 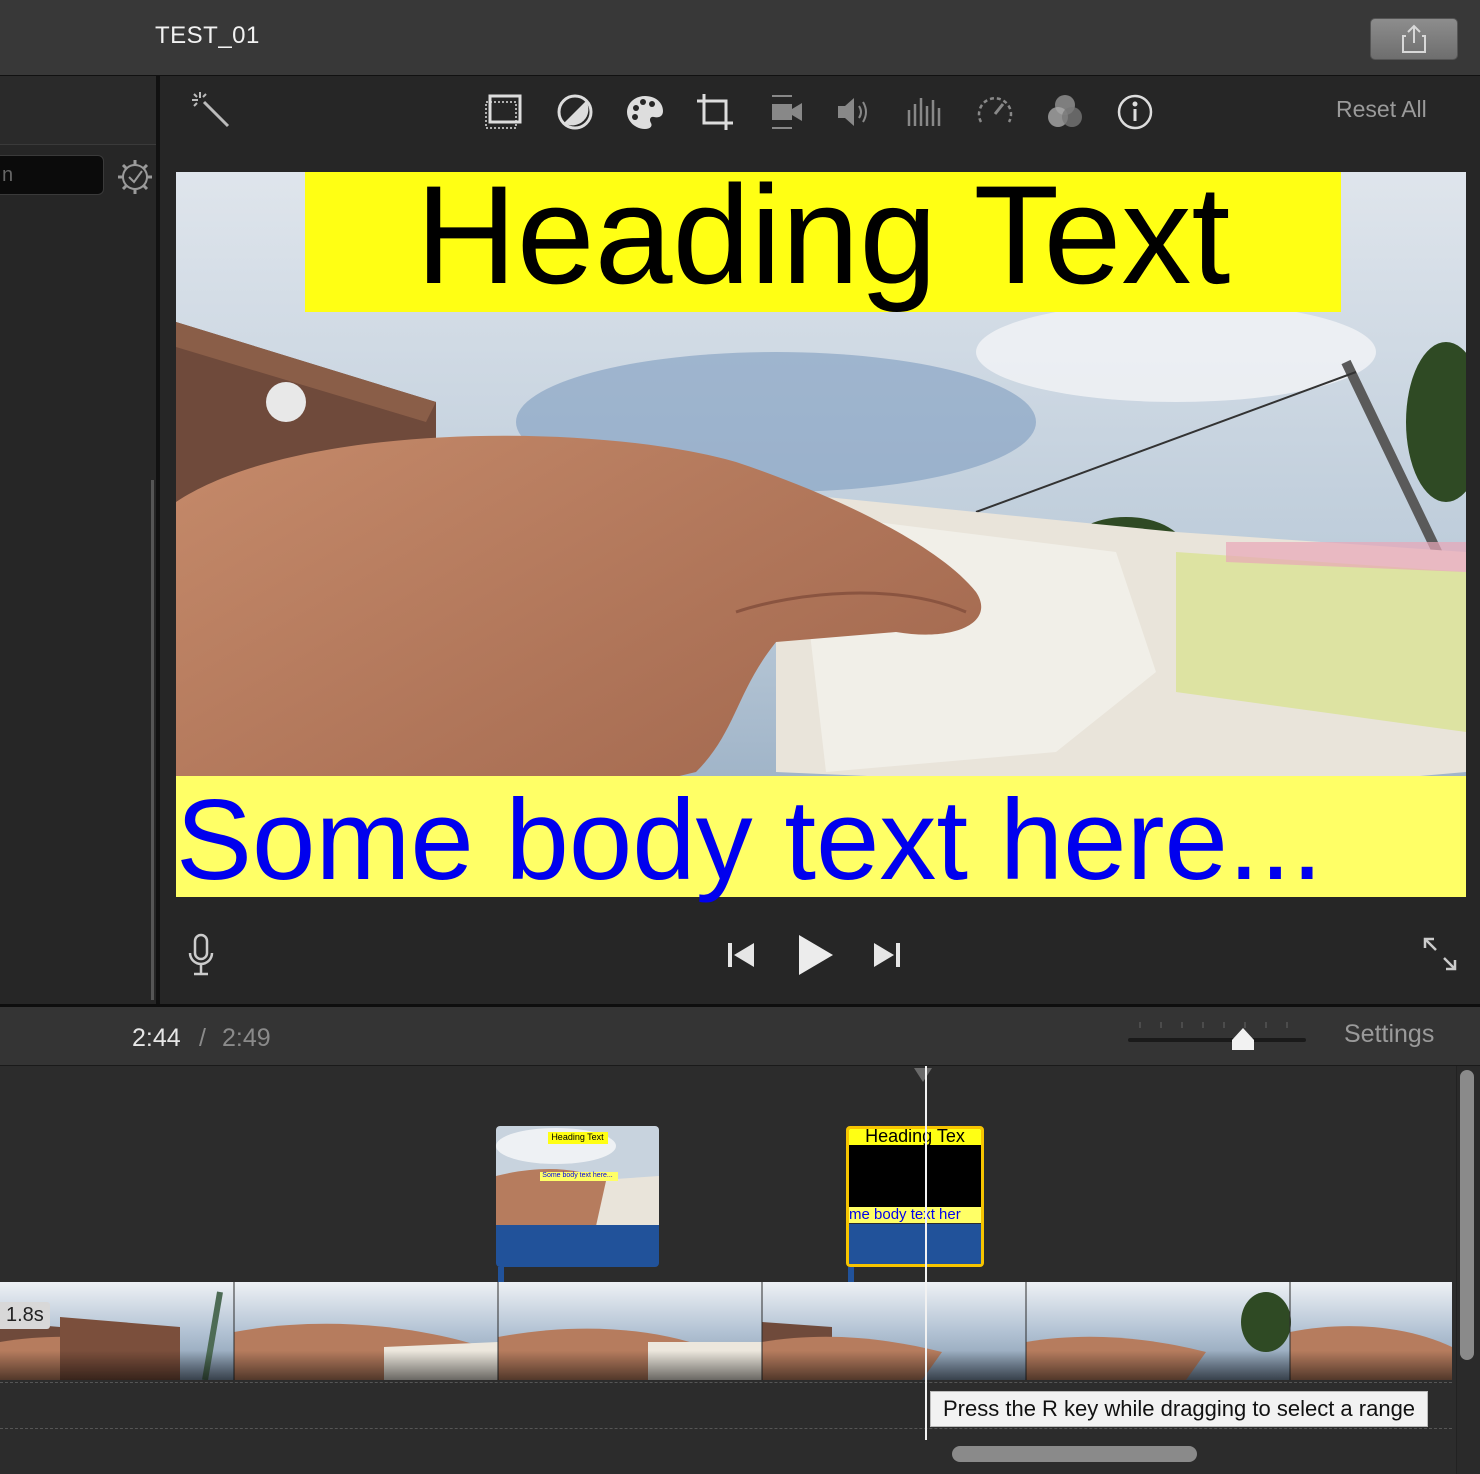 What do you see at coordinates (135, 177) in the screenshot?
I see `gear-icon` at bounding box center [135, 177].